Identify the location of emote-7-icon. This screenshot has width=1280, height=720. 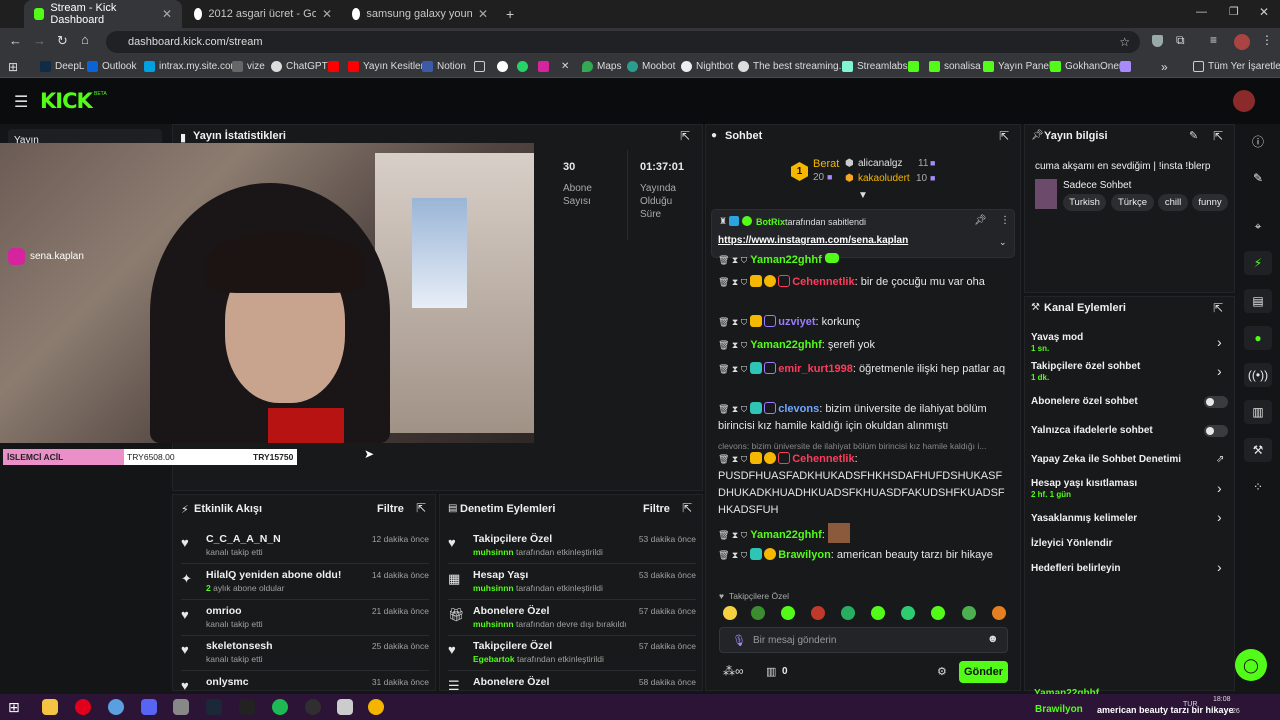
(908, 613).